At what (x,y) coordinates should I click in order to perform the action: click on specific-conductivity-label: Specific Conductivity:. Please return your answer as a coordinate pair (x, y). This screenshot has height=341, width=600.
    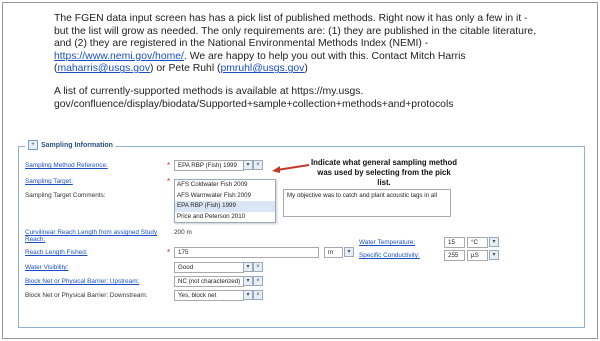
    Looking at the image, I should click on (389, 255).